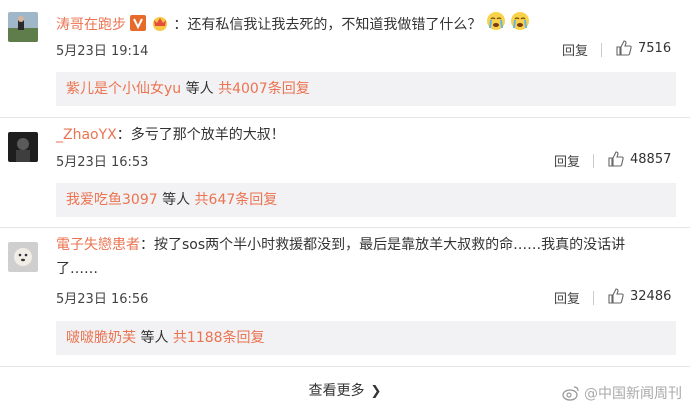 This screenshot has height=409, width=690. What do you see at coordinates (102, 162) in the screenshot?
I see `timestamp: 5月23日 16:53` at bounding box center [102, 162].